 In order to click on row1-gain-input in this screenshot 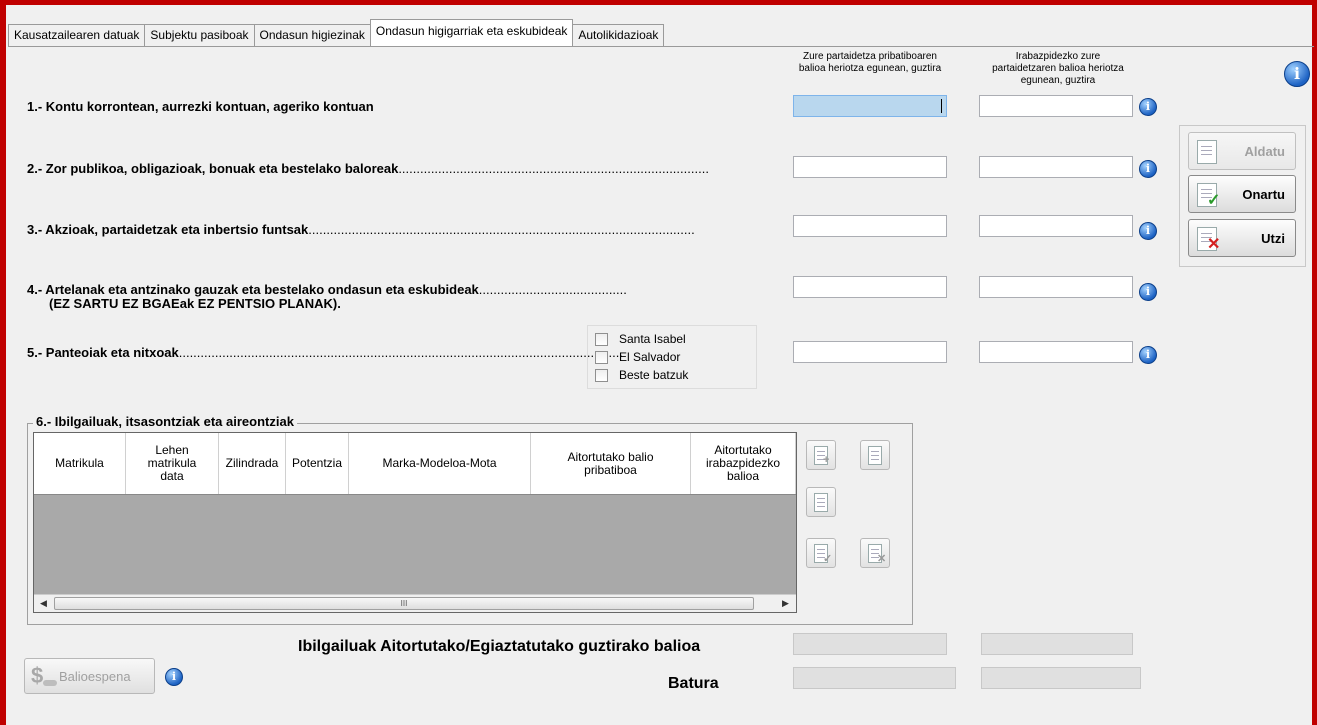, I will do `click(1056, 106)`.